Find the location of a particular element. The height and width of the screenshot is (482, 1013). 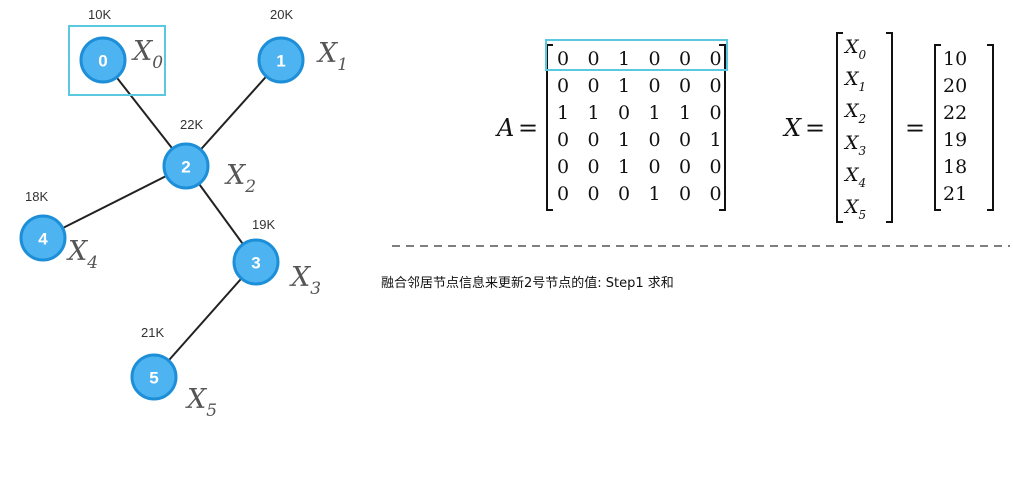

matrix-cell-r1-c0: 0 is located at coordinates (563, 86).